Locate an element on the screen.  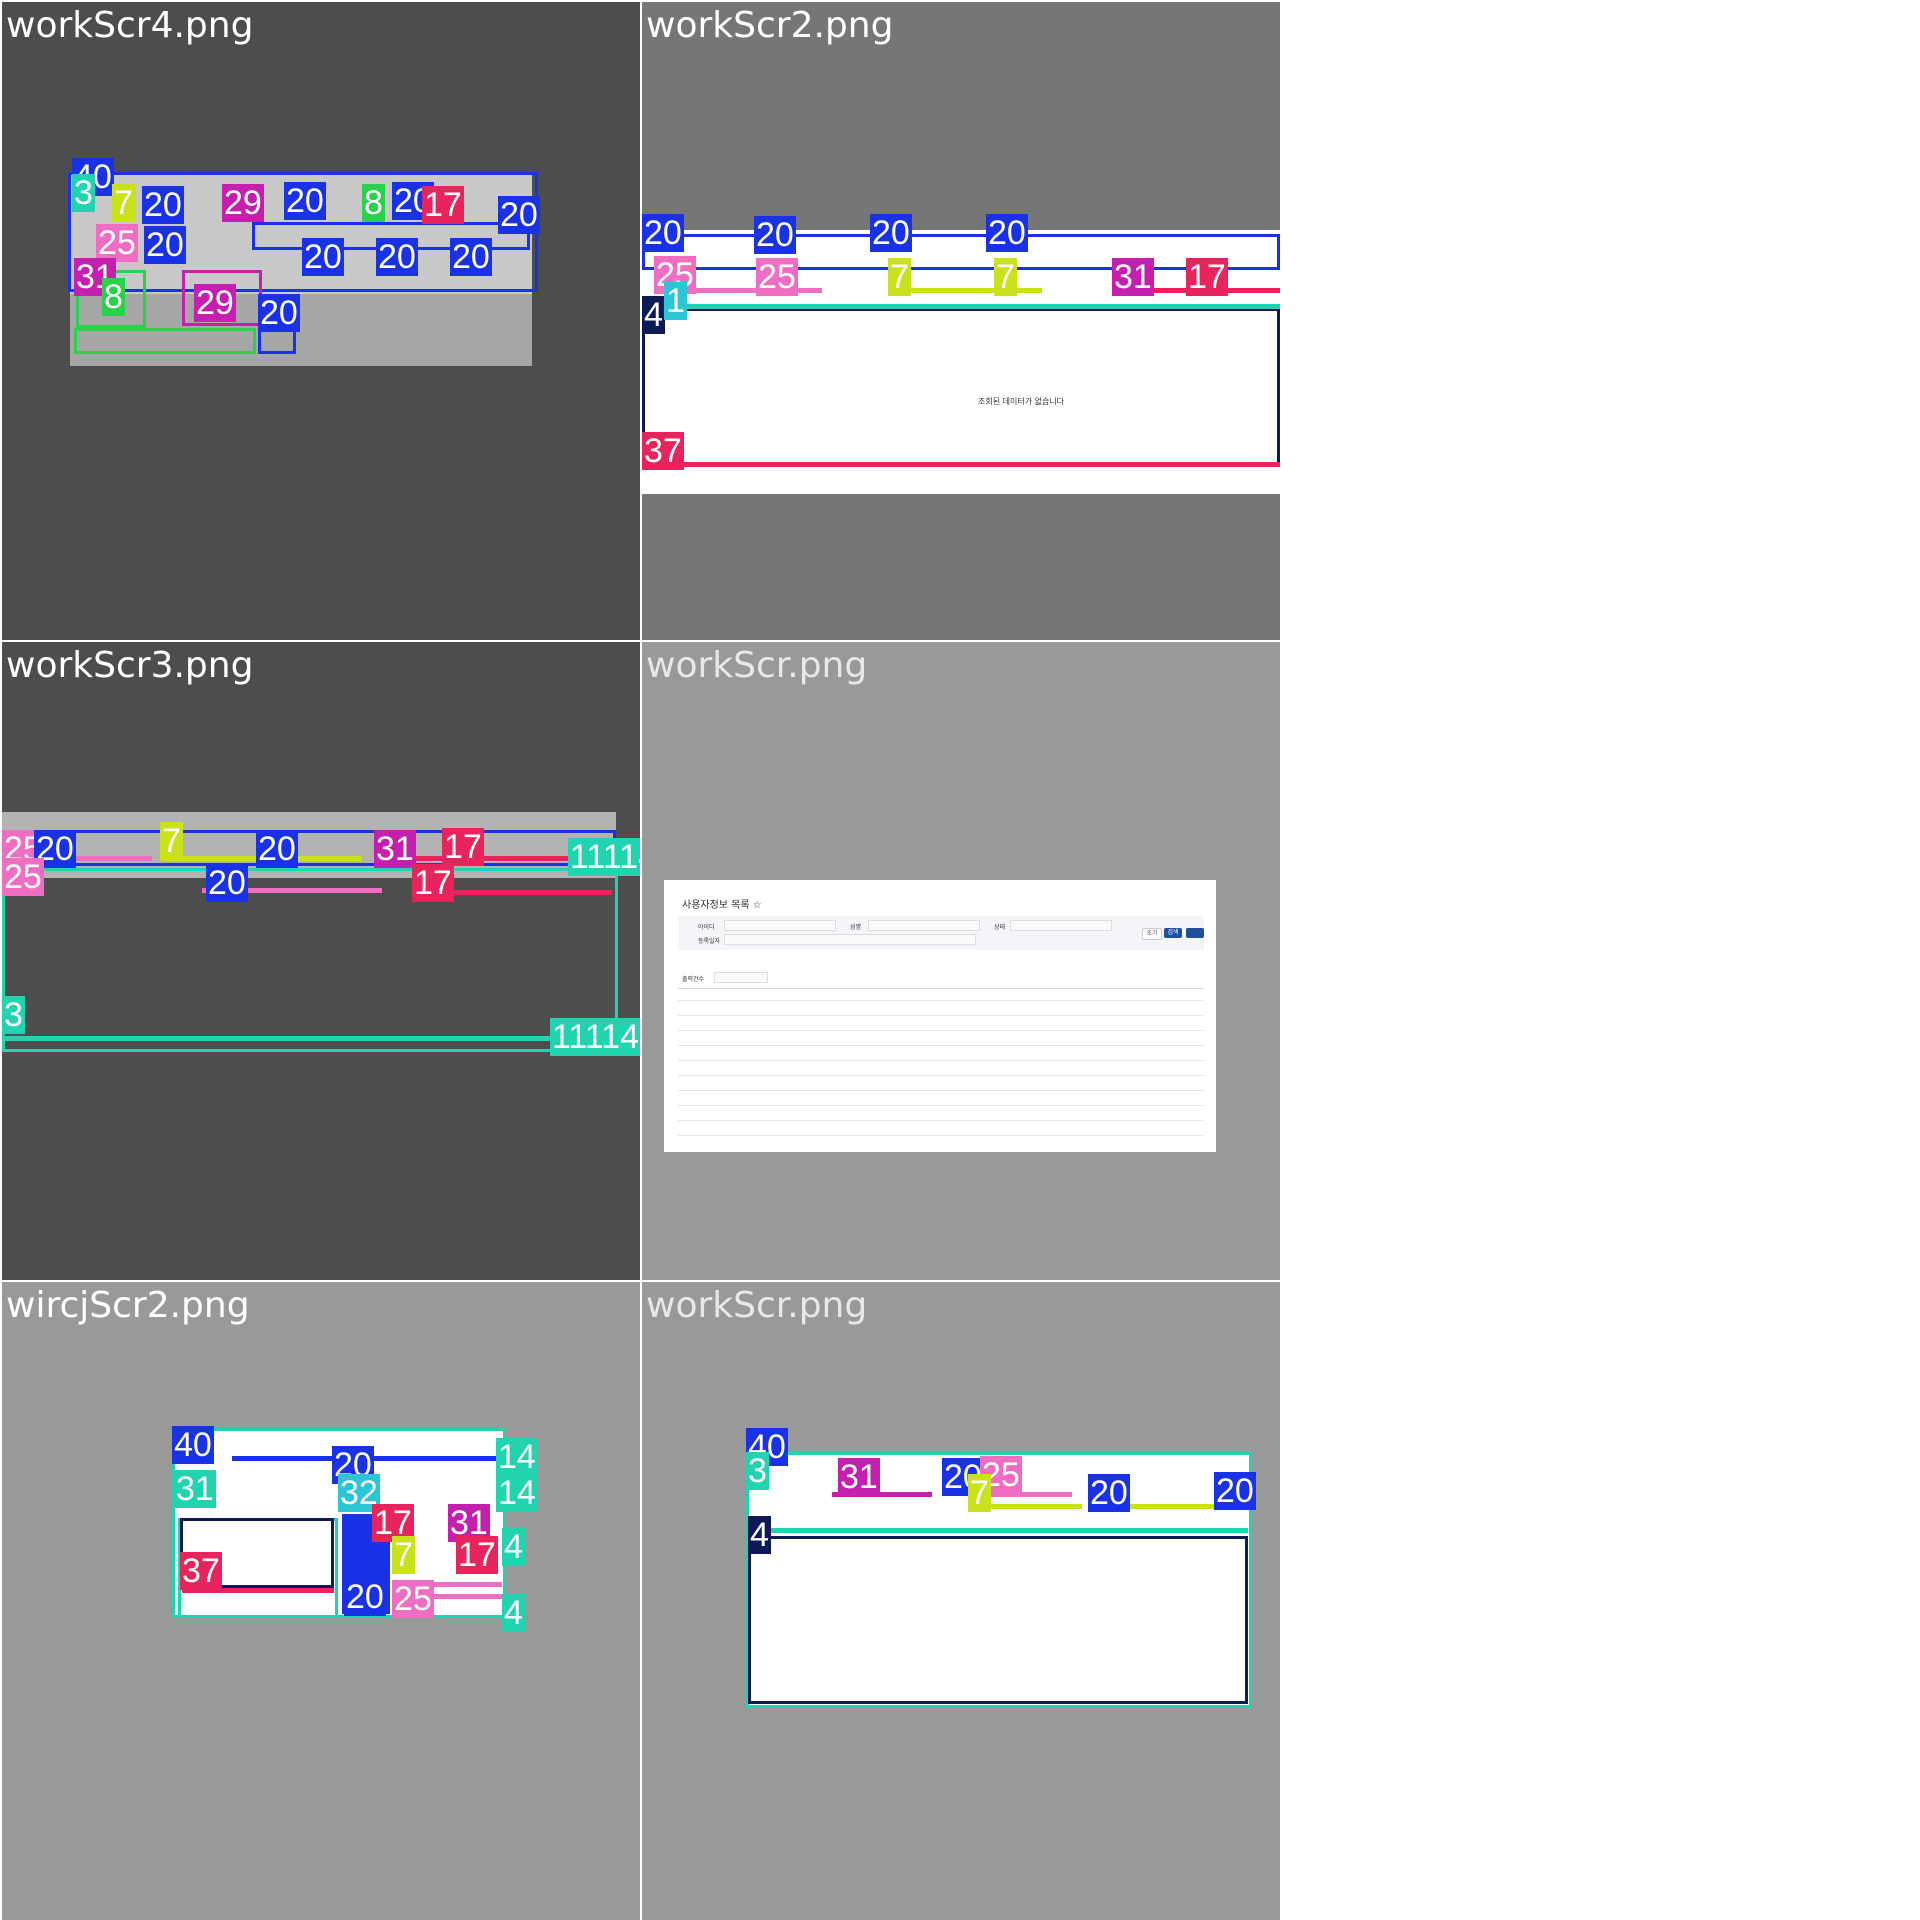
label-status: 상태 is located at coordinates (1000, 927).